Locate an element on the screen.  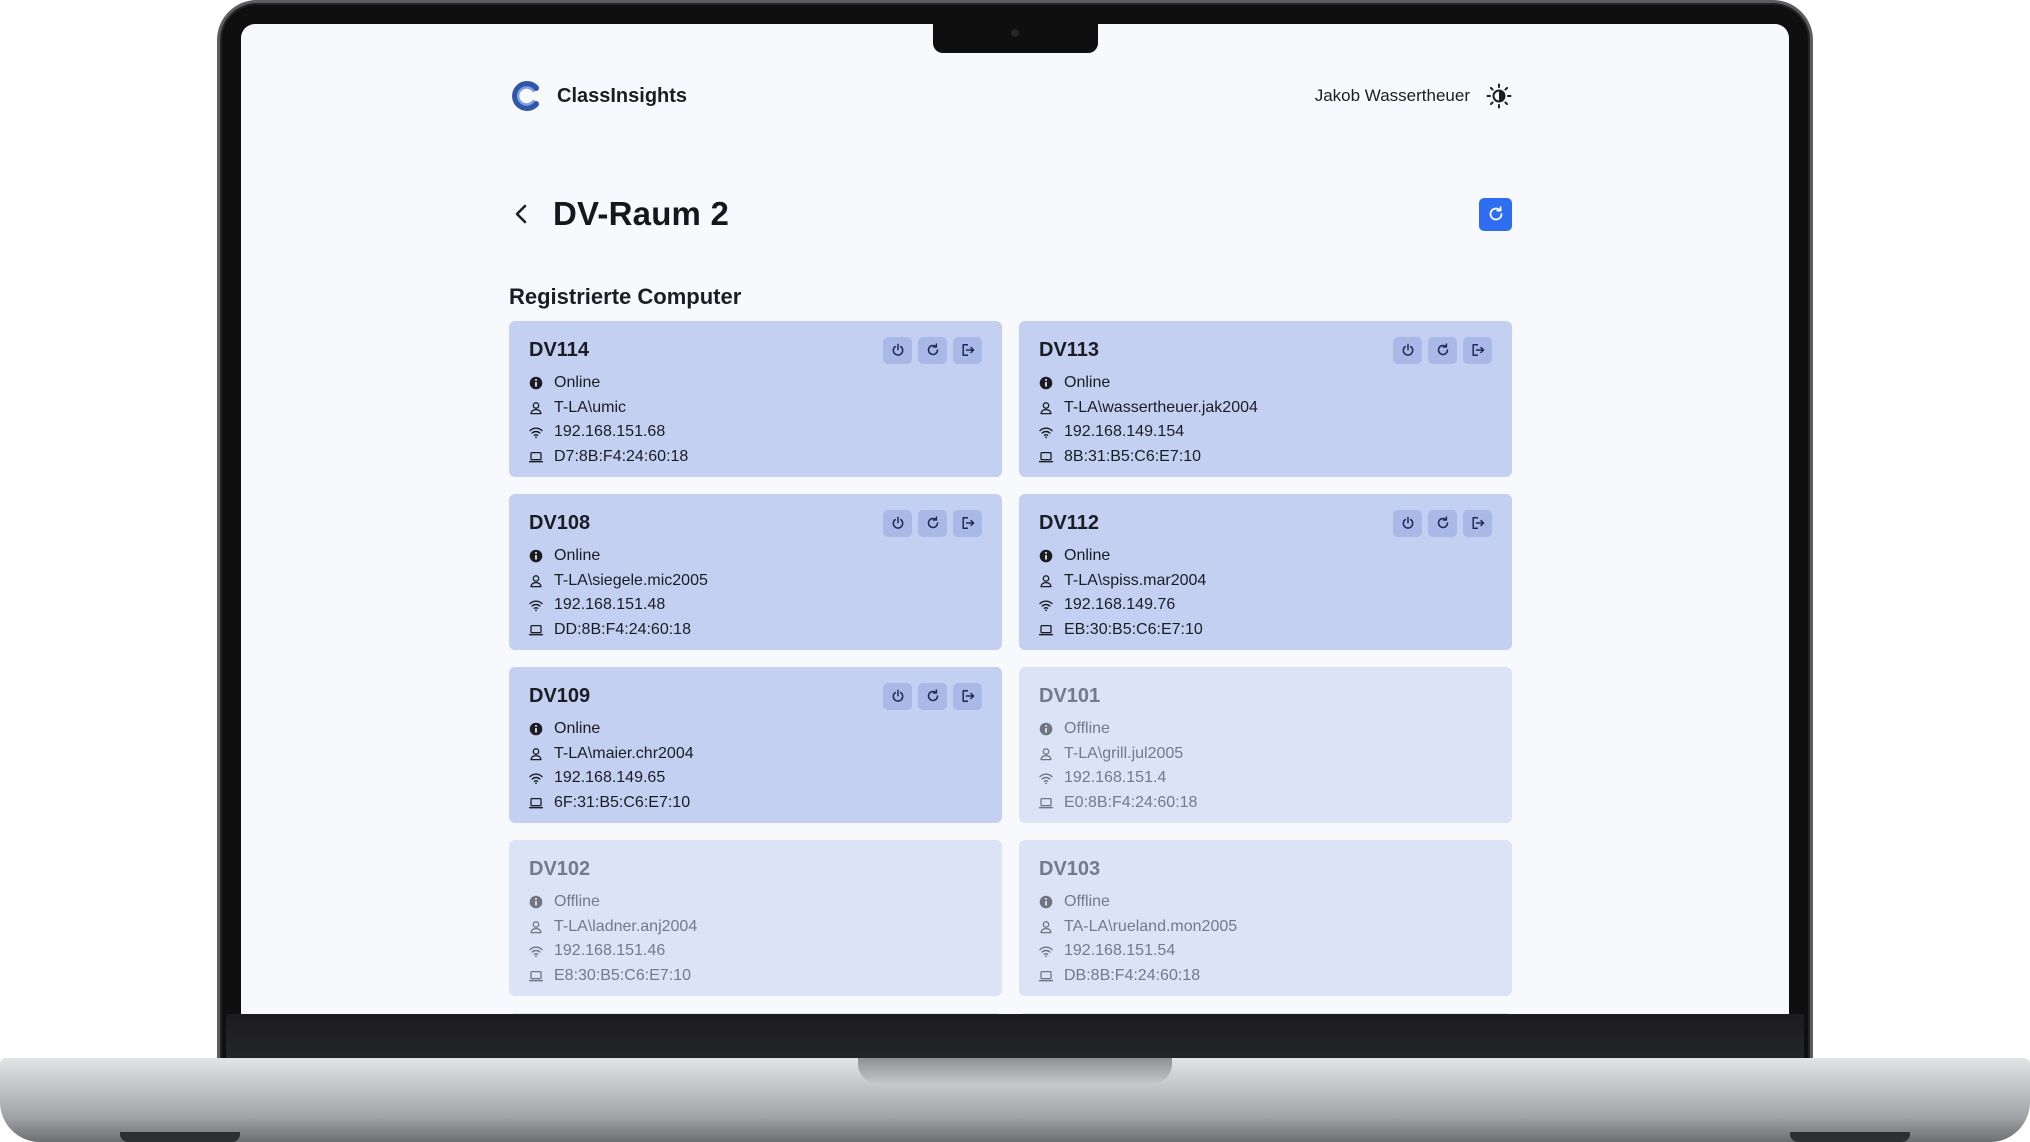
back-arrow-icon is located at coordinates (522, 214).